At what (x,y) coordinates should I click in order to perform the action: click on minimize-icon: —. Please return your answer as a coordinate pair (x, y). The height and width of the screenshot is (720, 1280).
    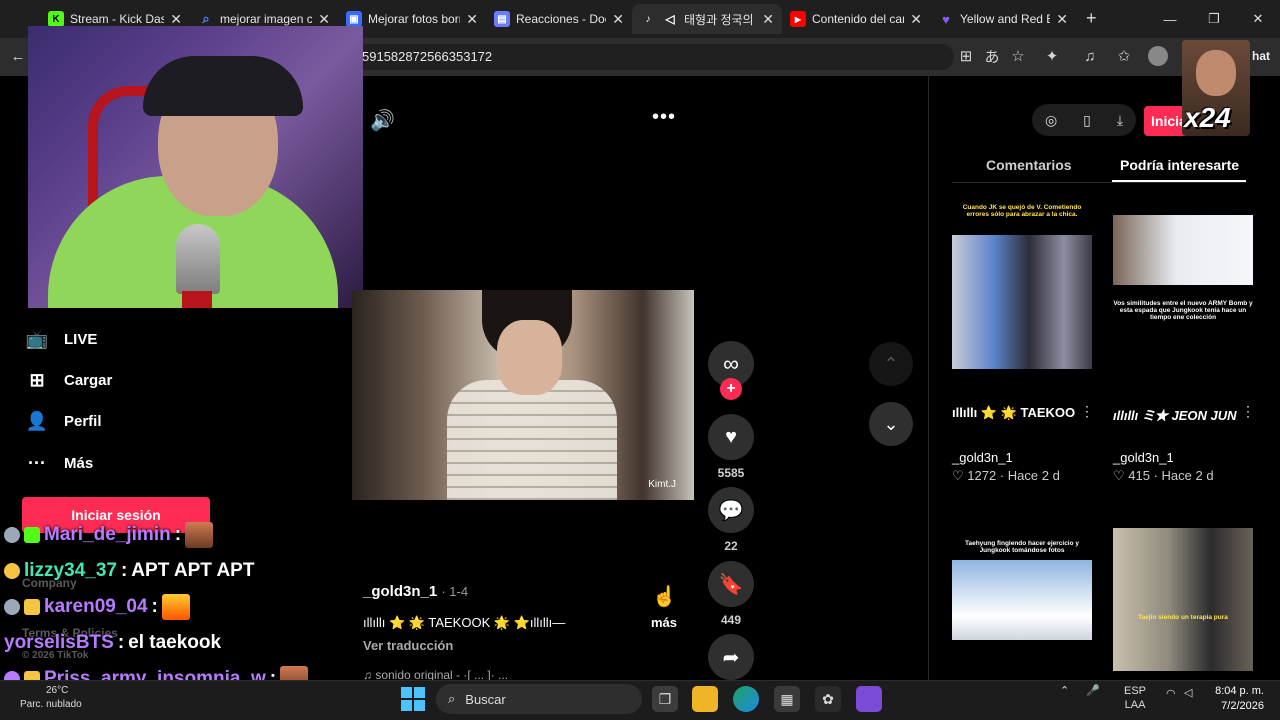
    Looking at the image, I should click on (1170, 19).